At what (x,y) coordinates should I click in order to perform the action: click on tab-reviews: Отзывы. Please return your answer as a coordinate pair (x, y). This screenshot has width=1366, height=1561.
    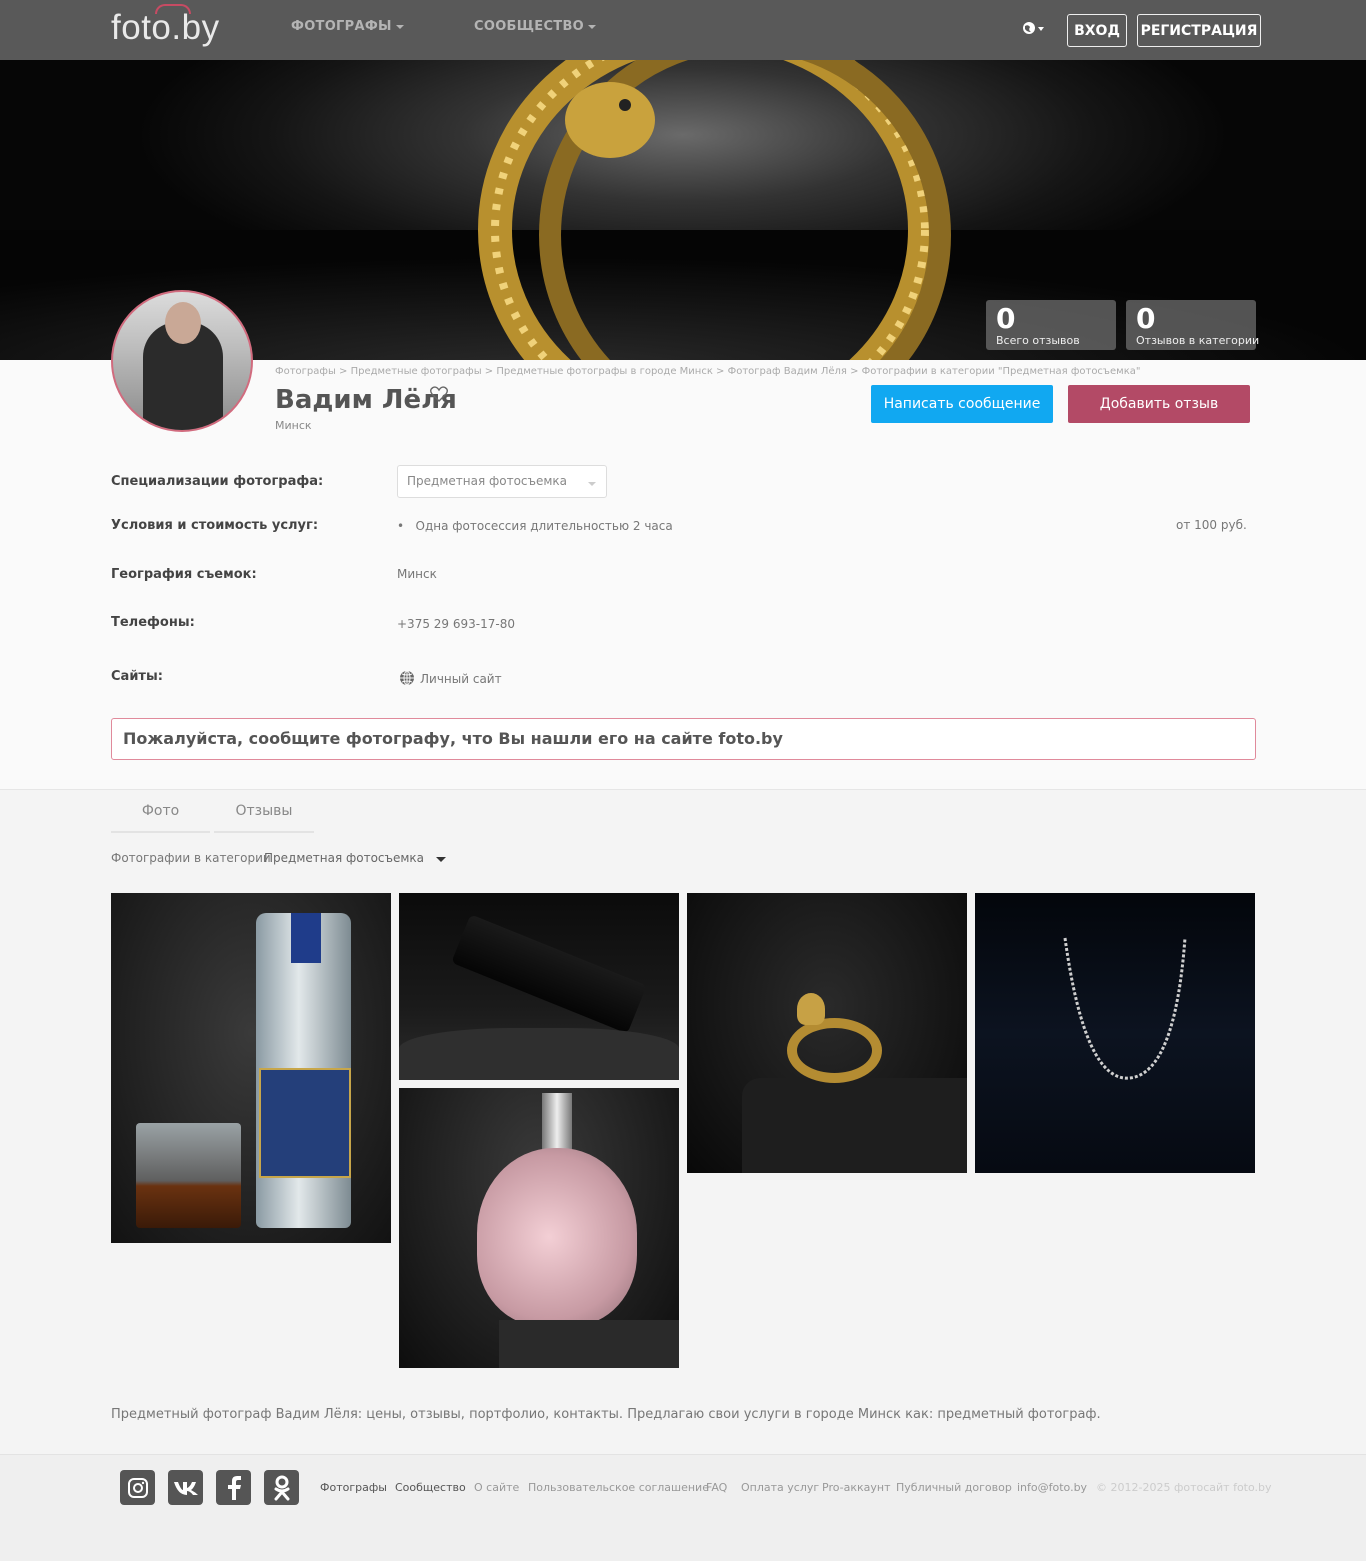
    Looking at the image, I should click on (264, 816).